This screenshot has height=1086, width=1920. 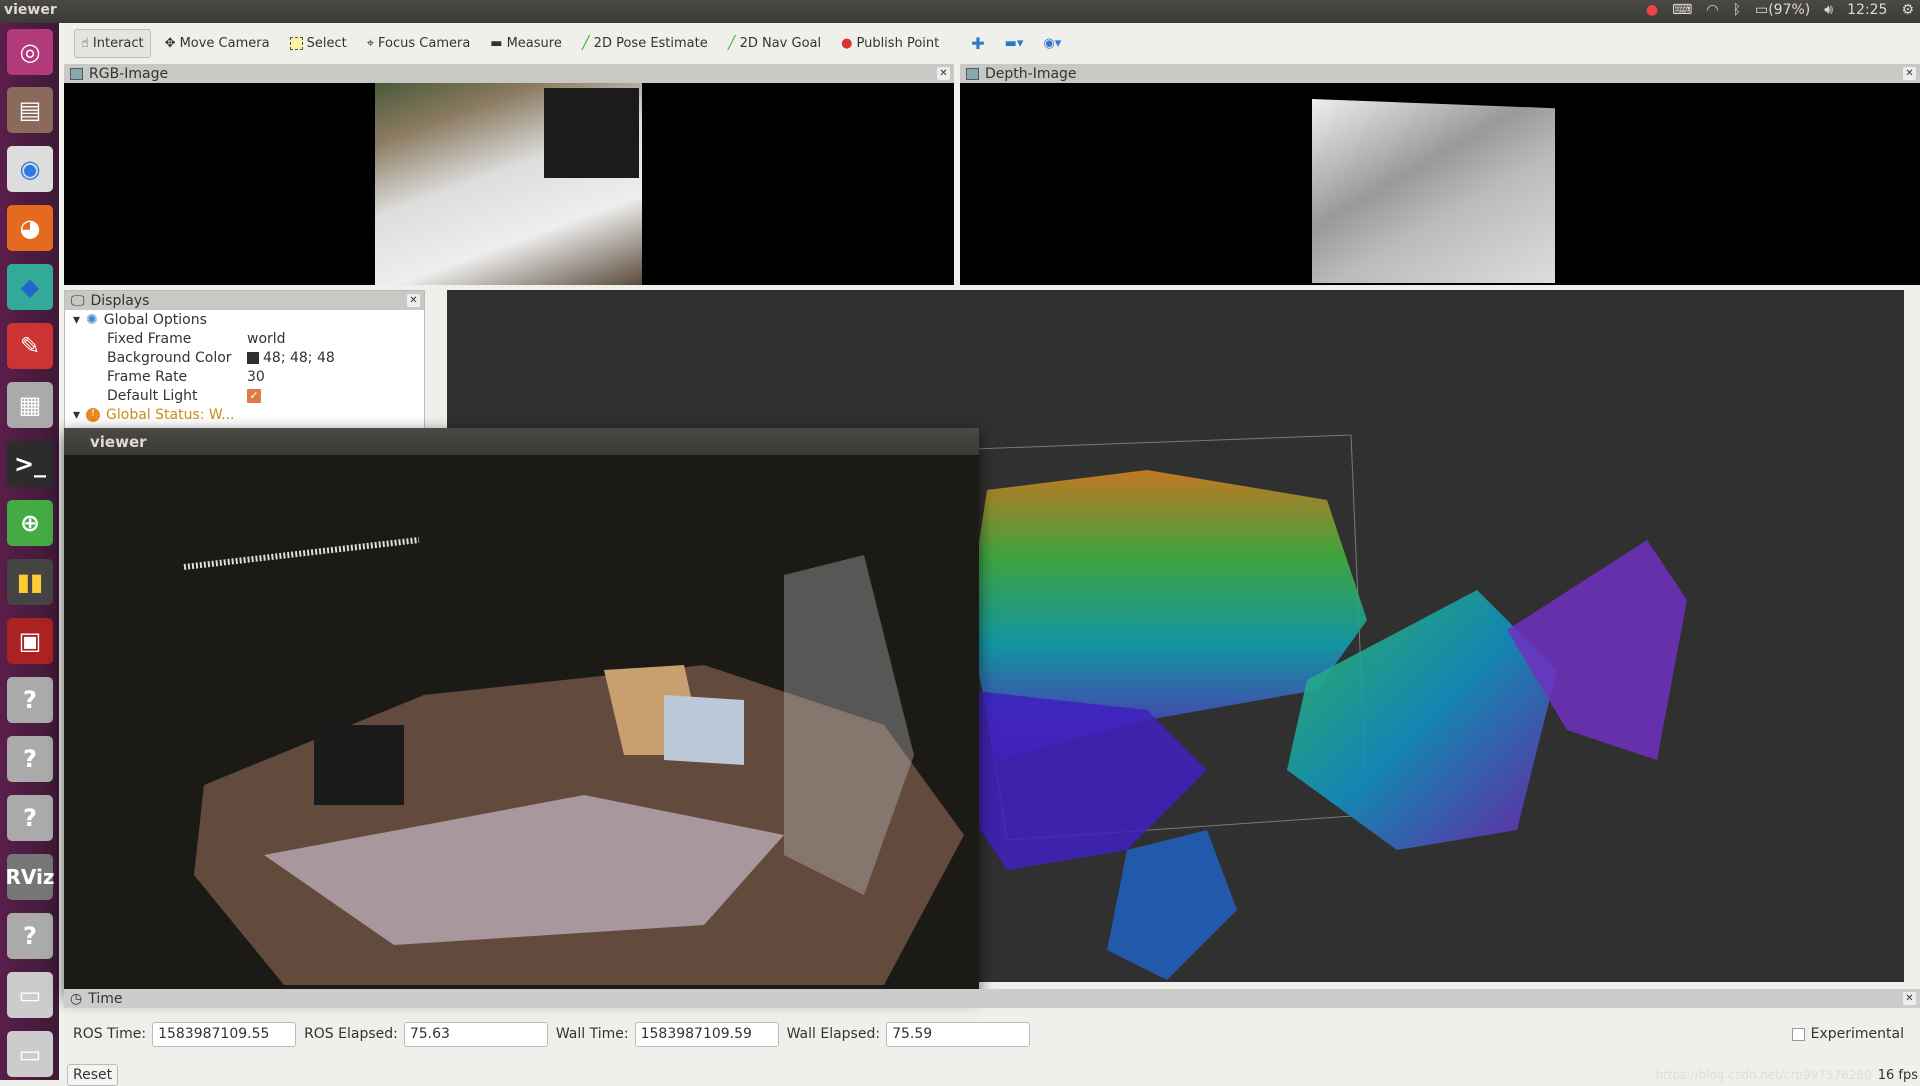 I want to click on panel-title: Time, so click(x=105, y=998).